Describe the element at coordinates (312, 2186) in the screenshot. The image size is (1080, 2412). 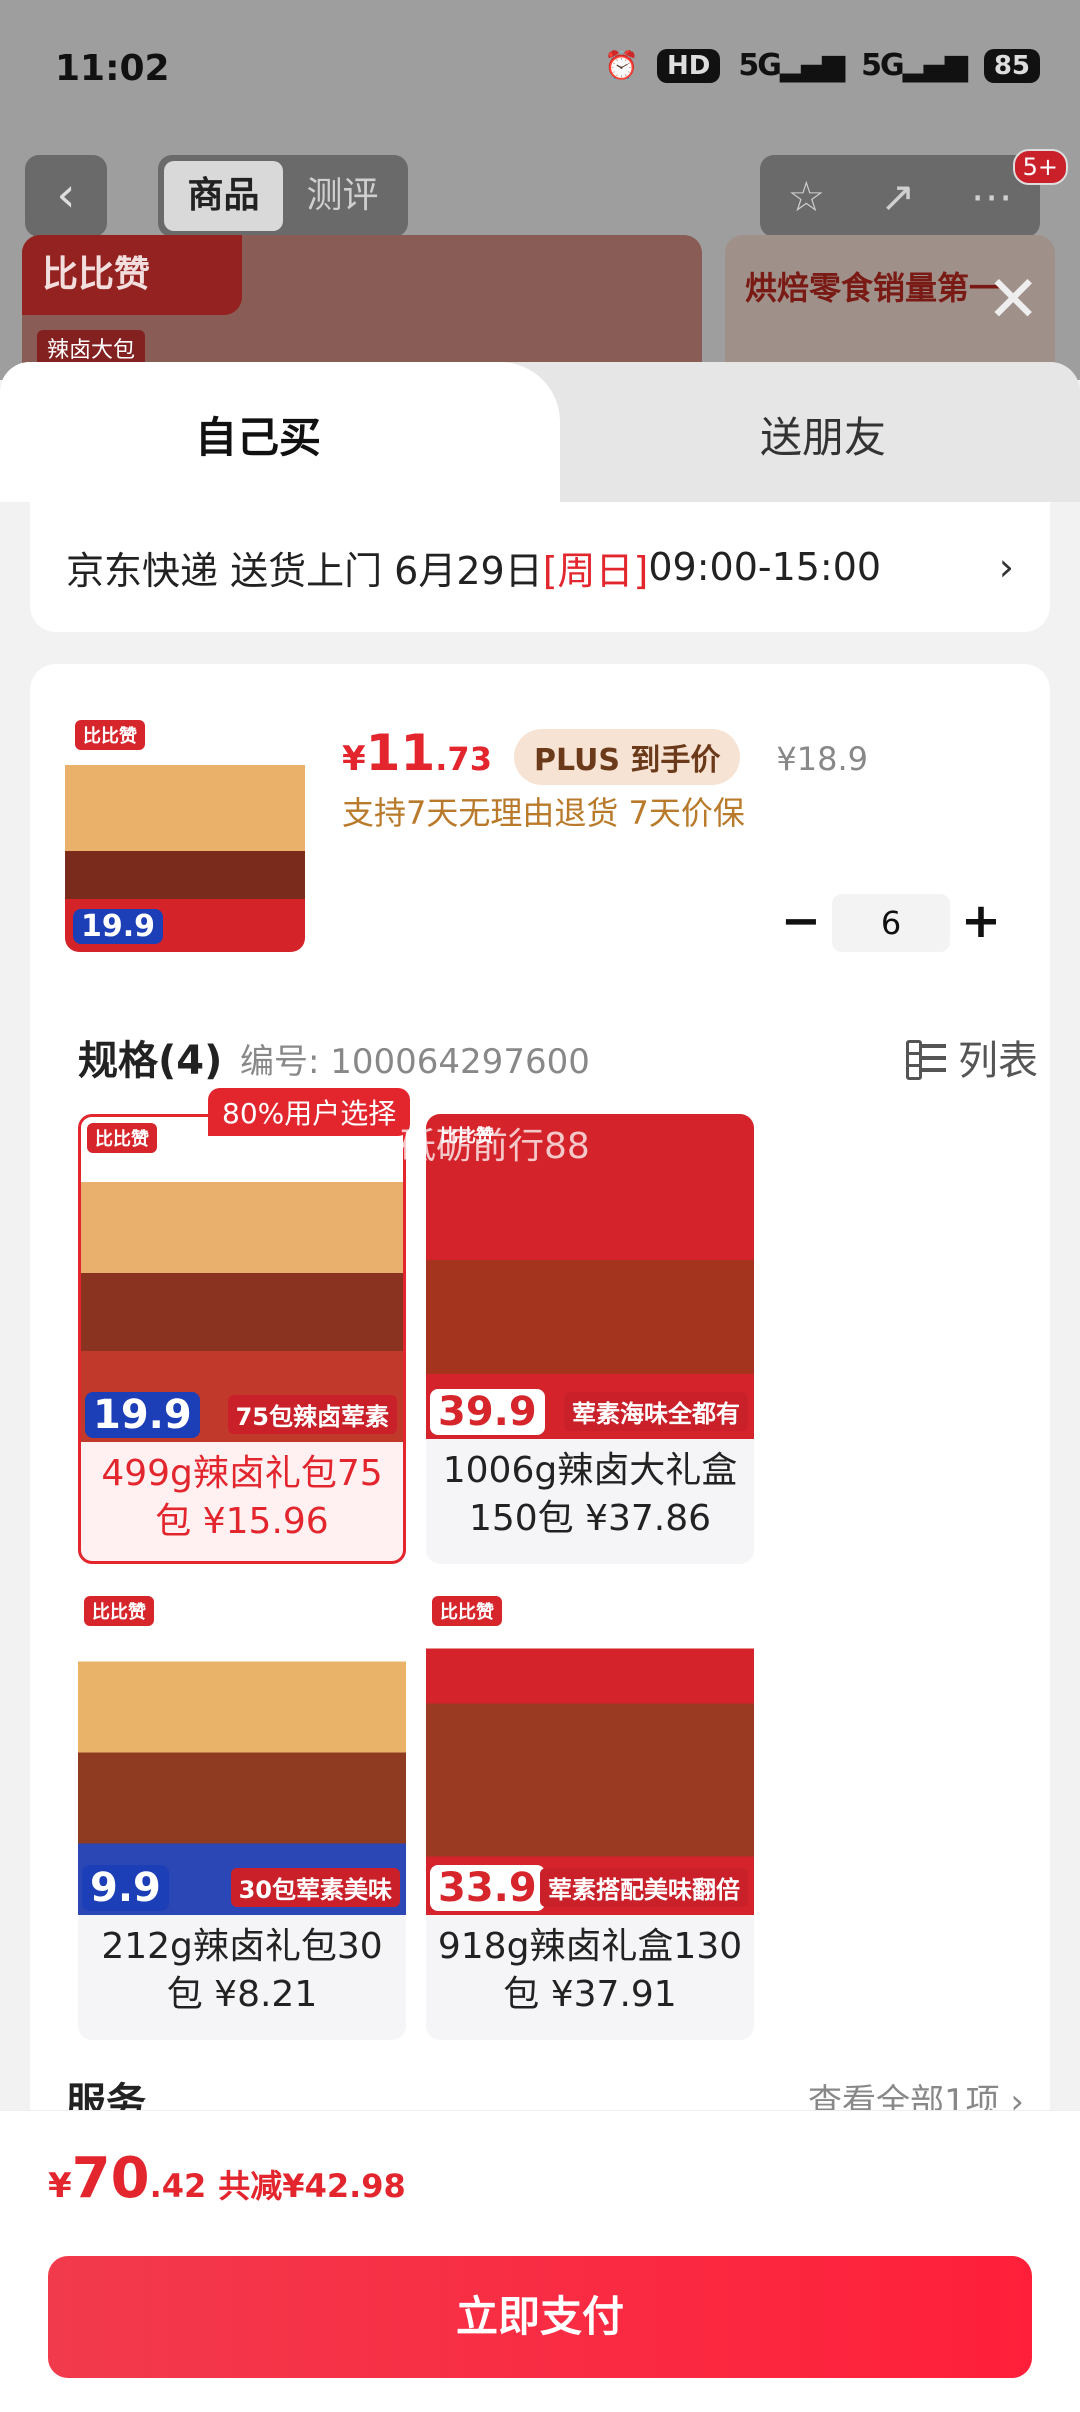
I see `total-saving: 共减¥42.98` at that location.